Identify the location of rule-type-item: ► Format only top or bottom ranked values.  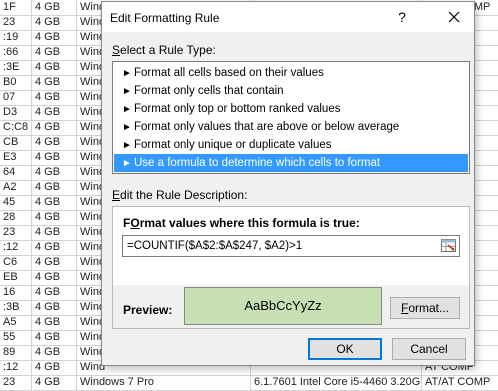
(291, 109).